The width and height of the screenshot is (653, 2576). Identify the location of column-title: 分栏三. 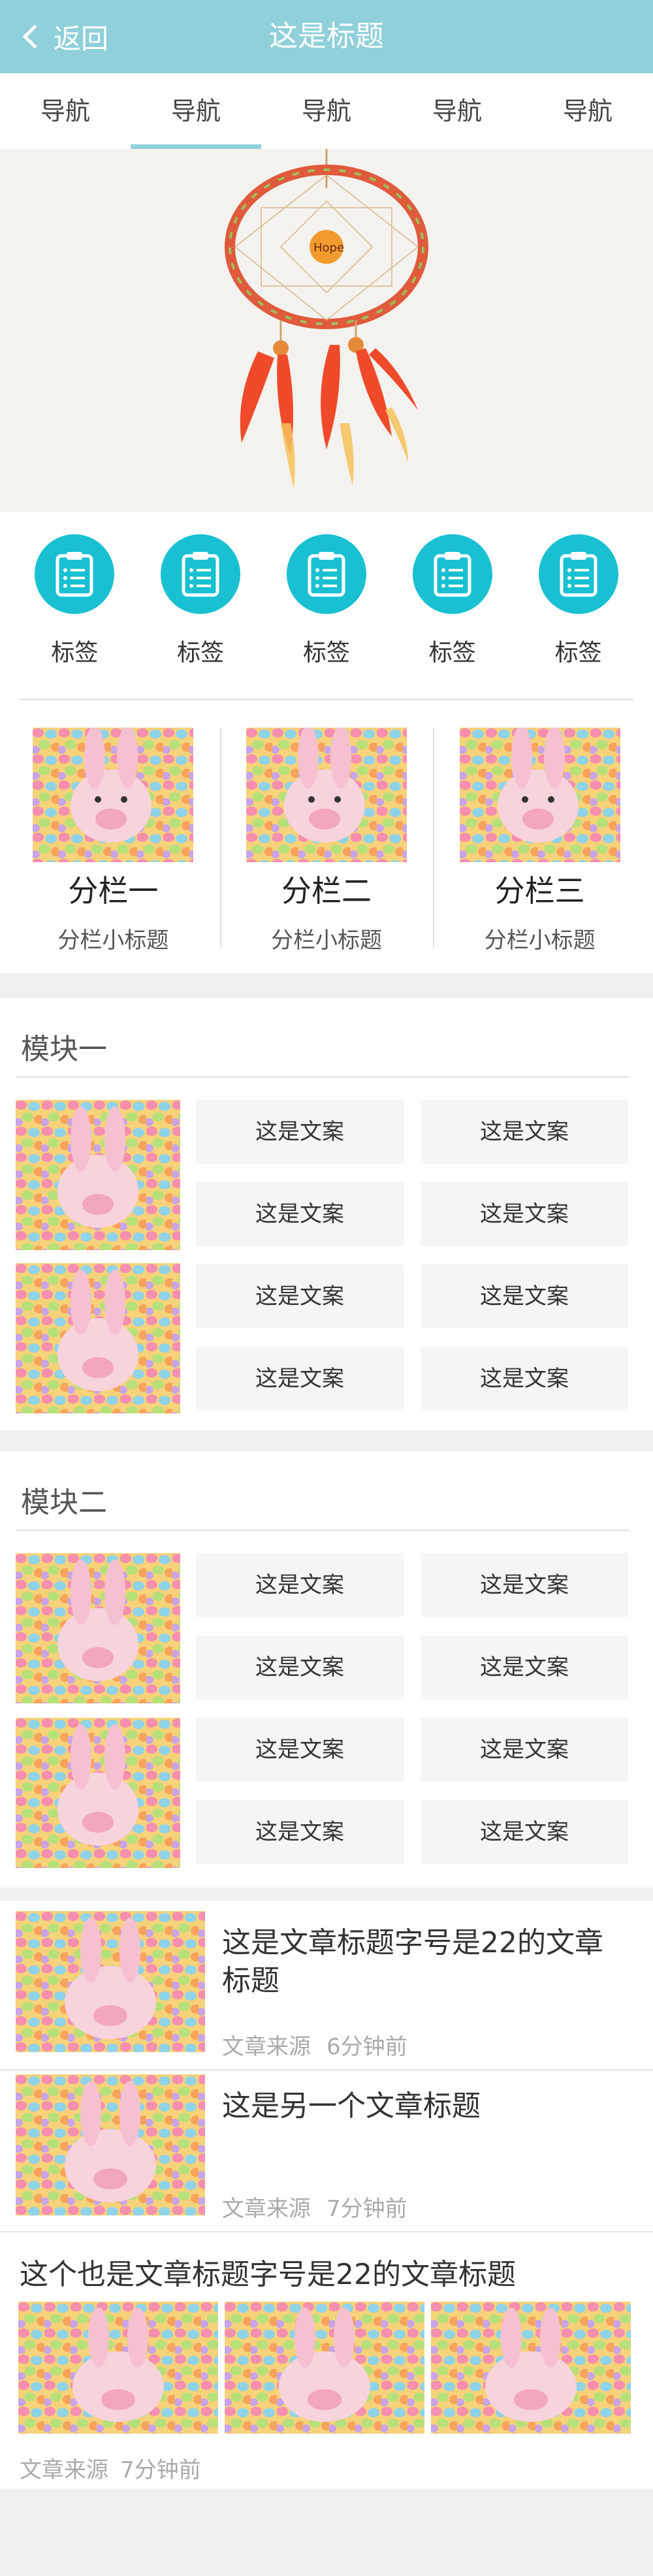
(539, 891).